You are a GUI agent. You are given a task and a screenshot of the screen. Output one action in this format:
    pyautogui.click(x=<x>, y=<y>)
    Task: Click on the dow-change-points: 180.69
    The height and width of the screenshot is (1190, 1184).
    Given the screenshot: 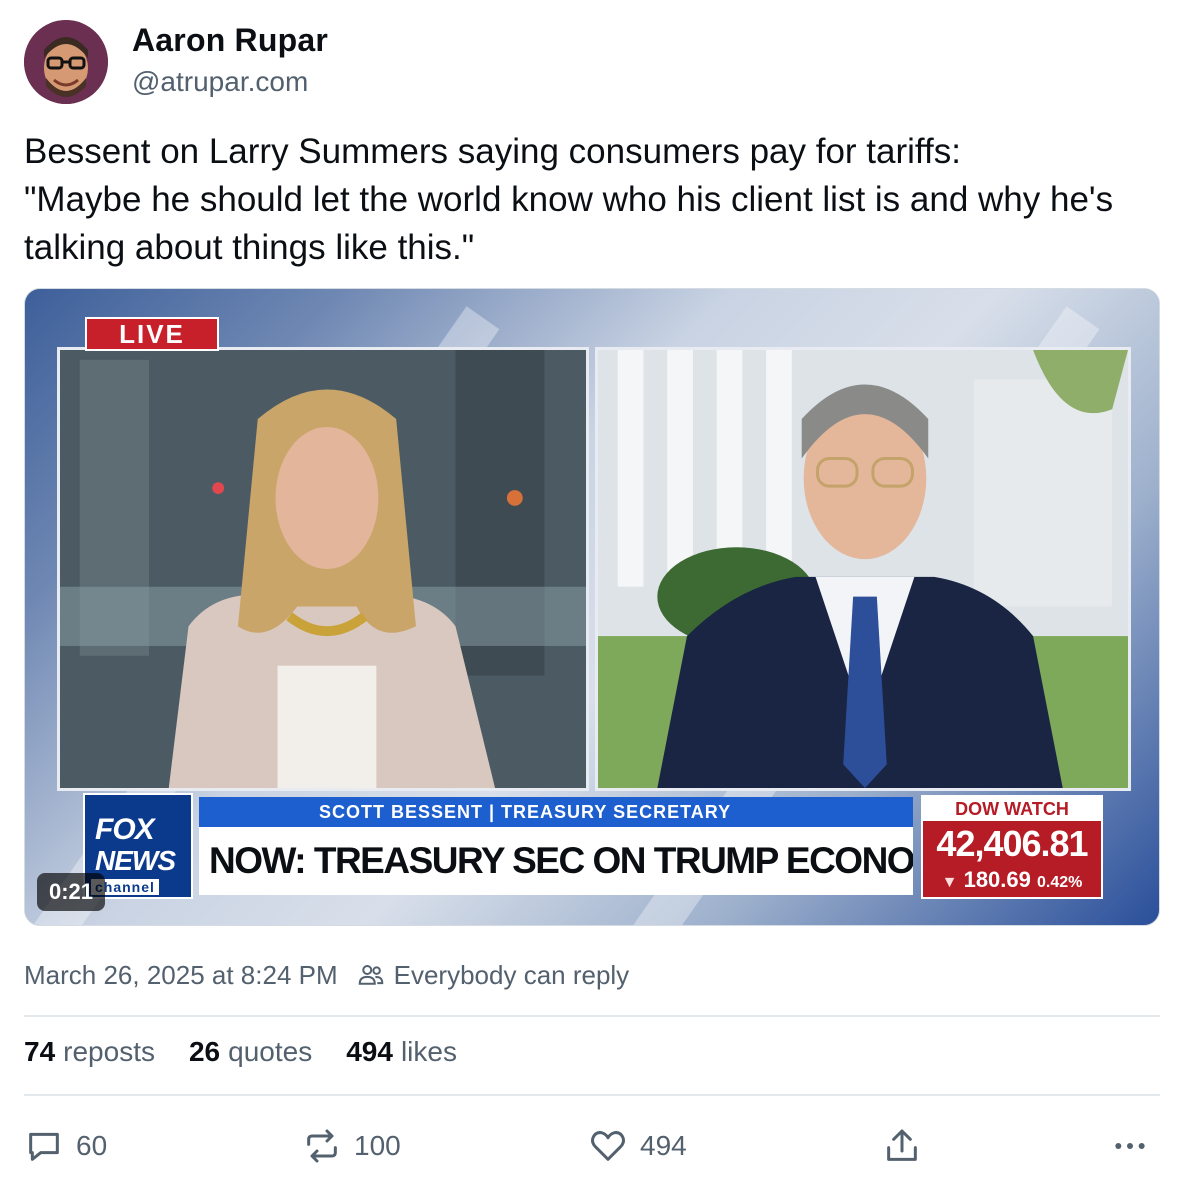 What is the action you would take?
    pyautogui.click(x=997, y=879)
    